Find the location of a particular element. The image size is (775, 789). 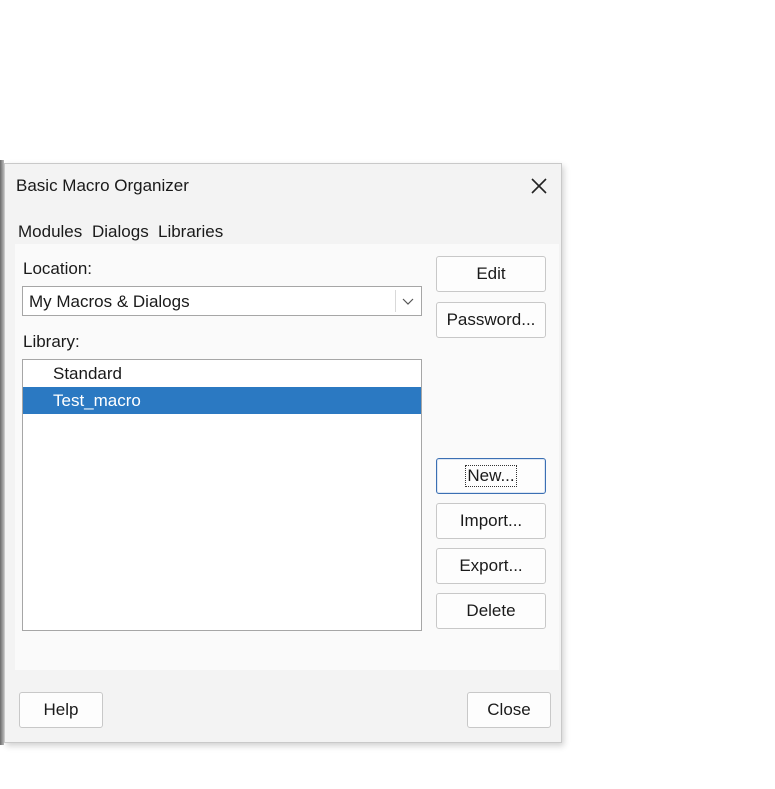

tab-libraries: Libraries is located at coordinates (190, 232).